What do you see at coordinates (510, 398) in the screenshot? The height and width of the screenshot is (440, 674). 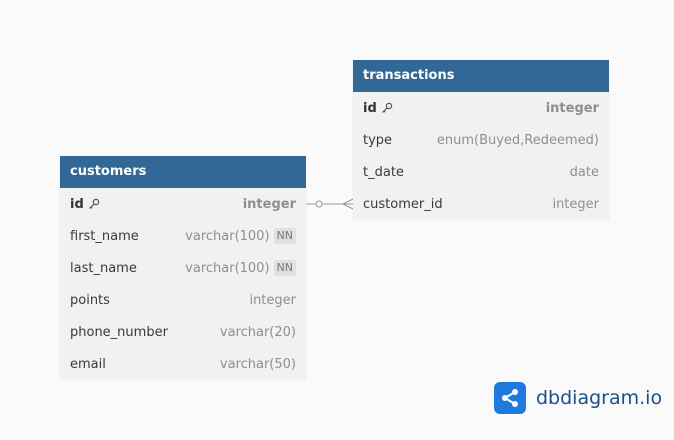 I see `share-nodes-icon` at bounding box center [510, 398].